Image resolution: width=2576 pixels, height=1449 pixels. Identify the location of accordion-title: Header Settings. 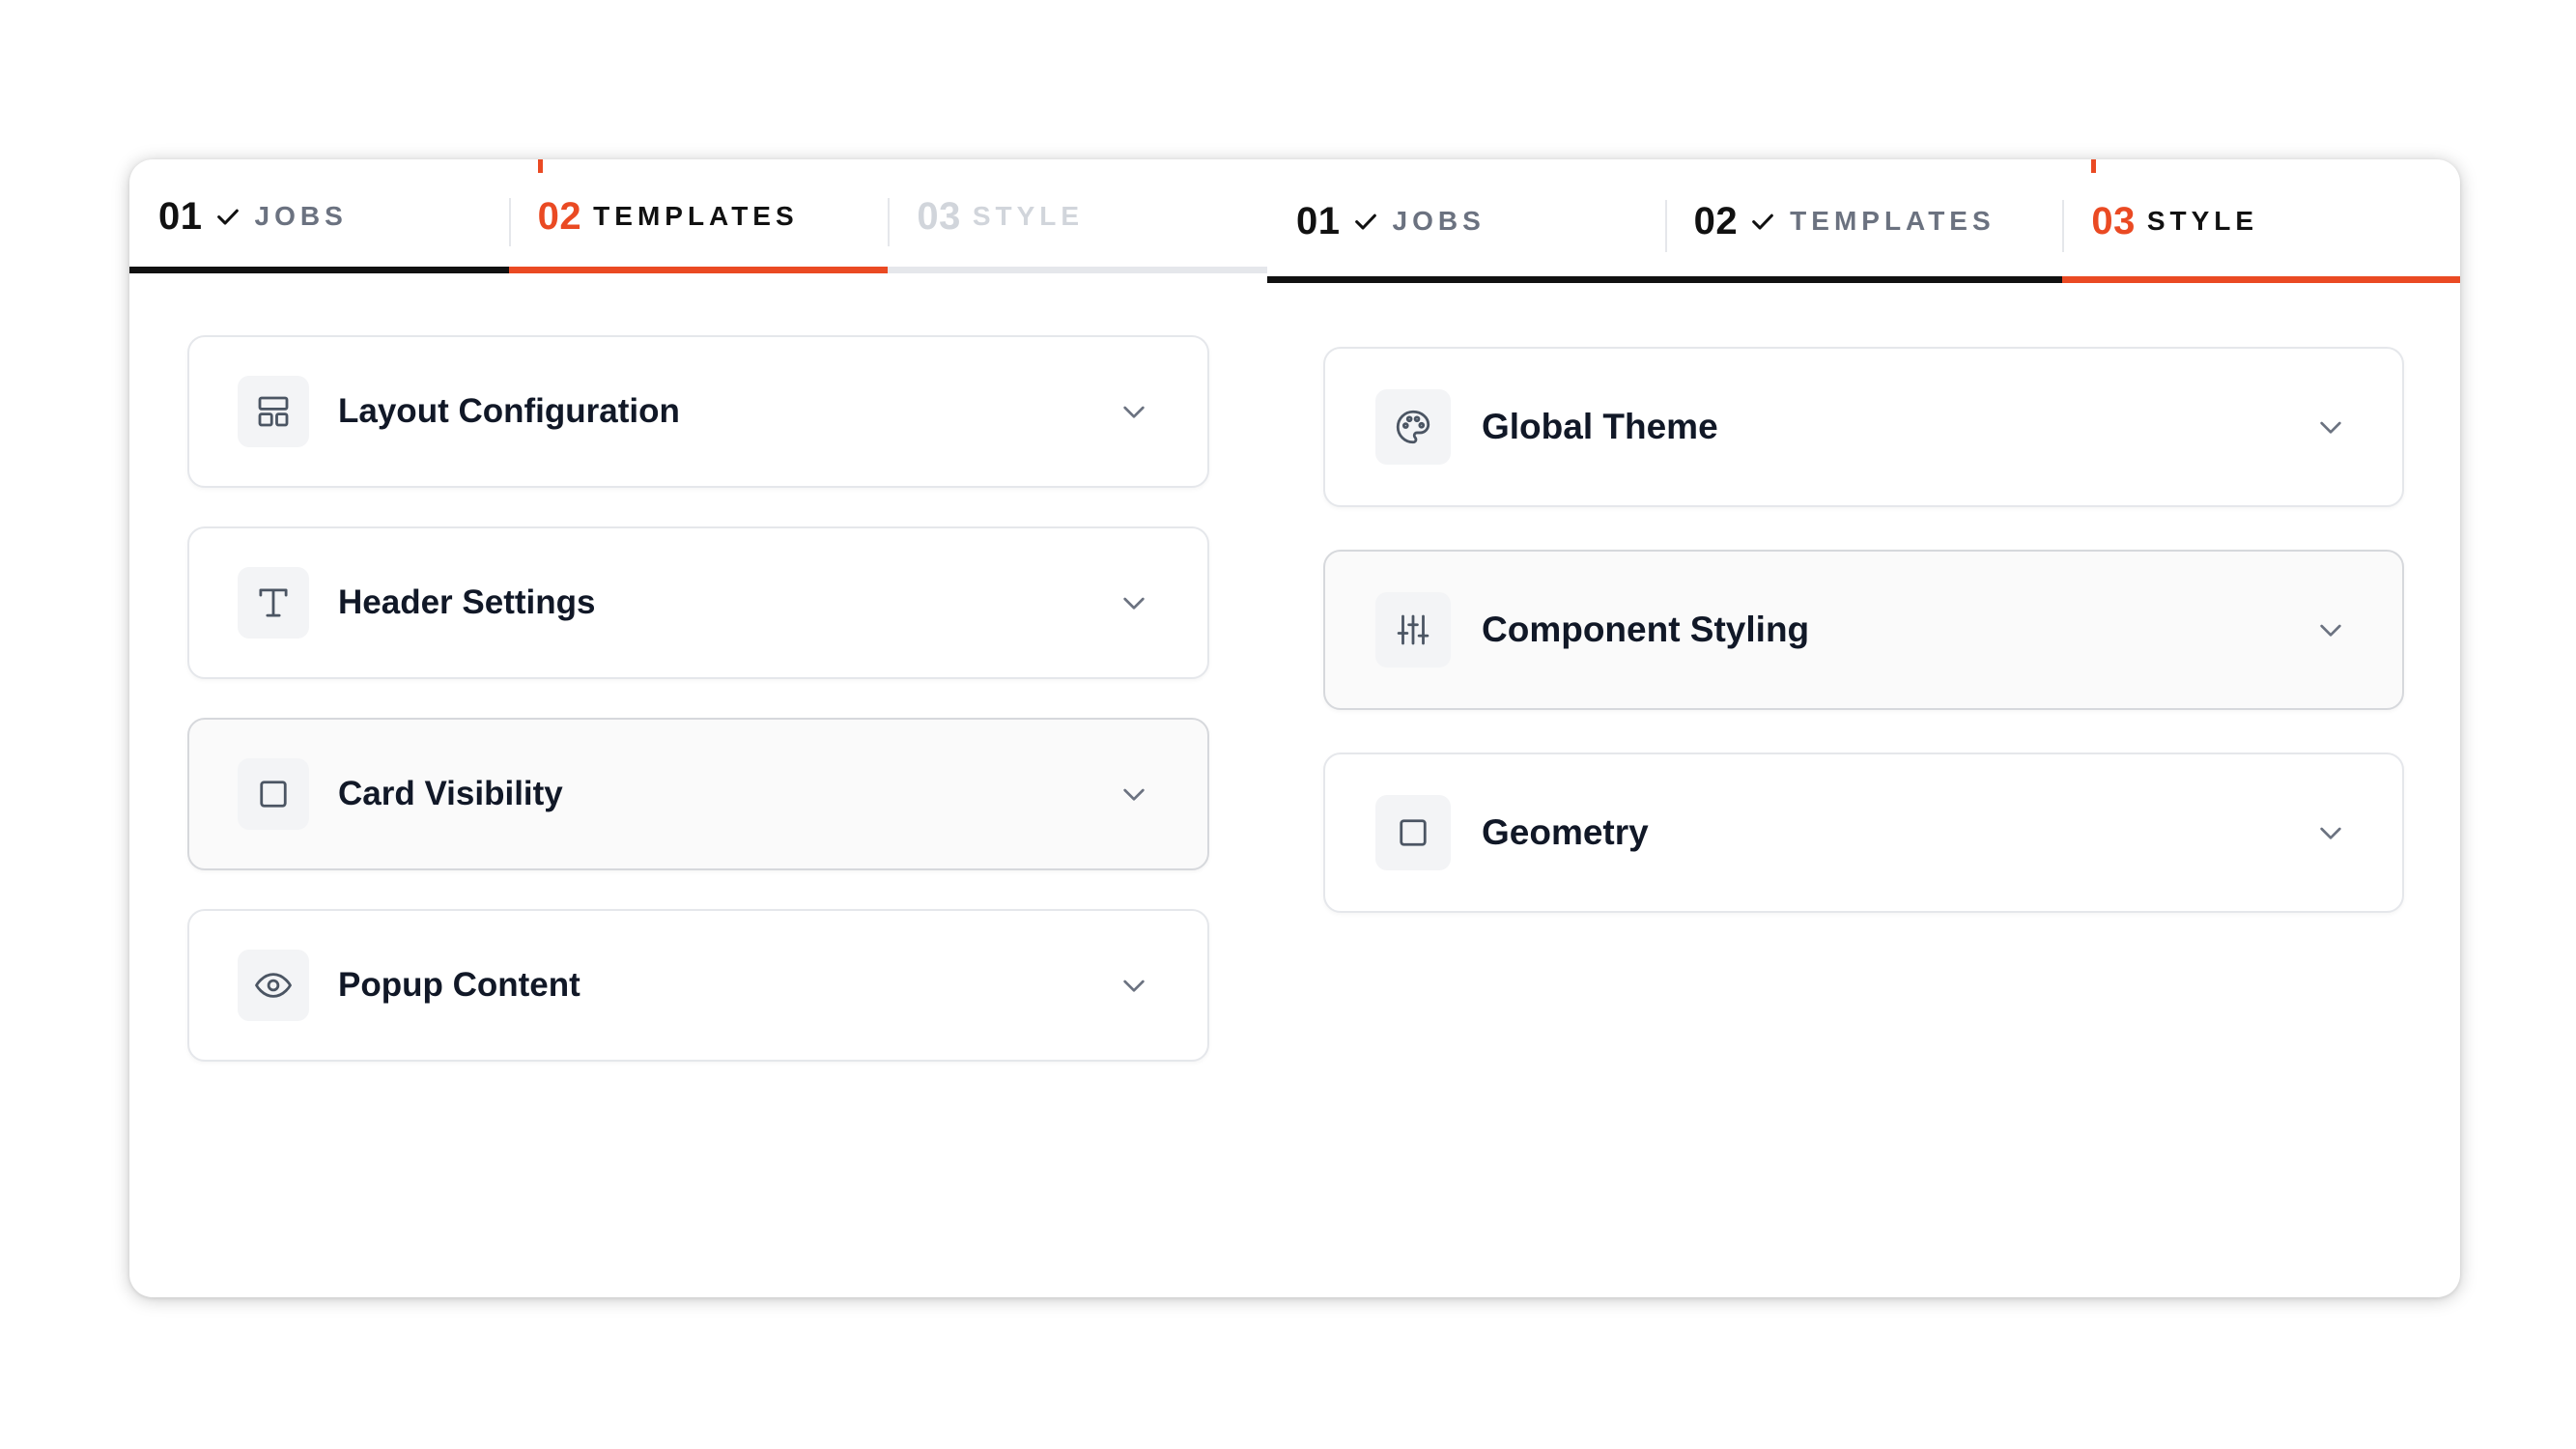
(467, 602).